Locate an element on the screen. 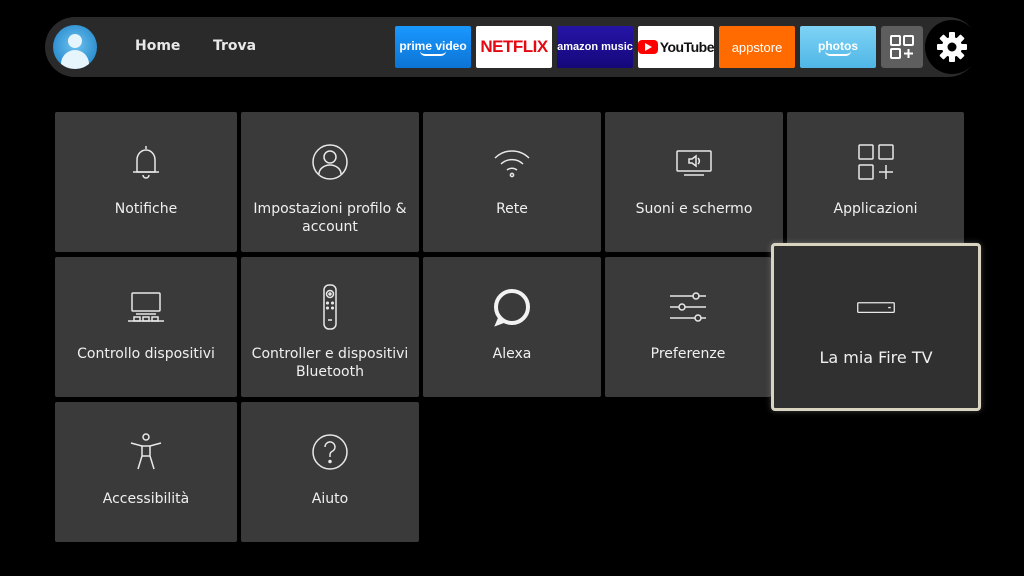  settings-tile-notifications: Notifiche is located at coordinates (146, 182).